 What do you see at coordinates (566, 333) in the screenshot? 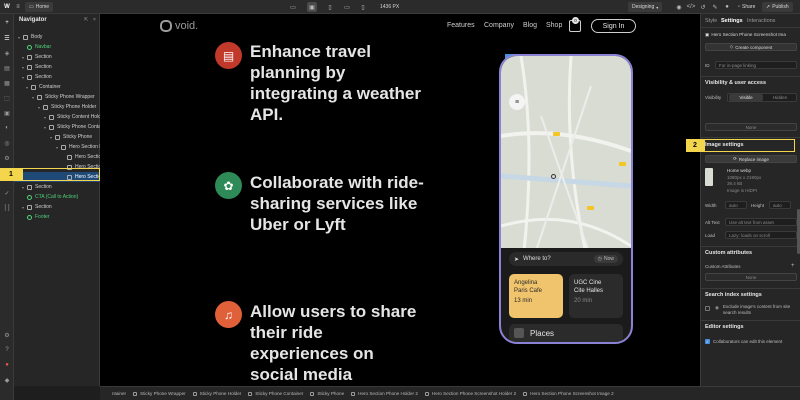
I see `places-card: Places` at bounding box center [566, 333].